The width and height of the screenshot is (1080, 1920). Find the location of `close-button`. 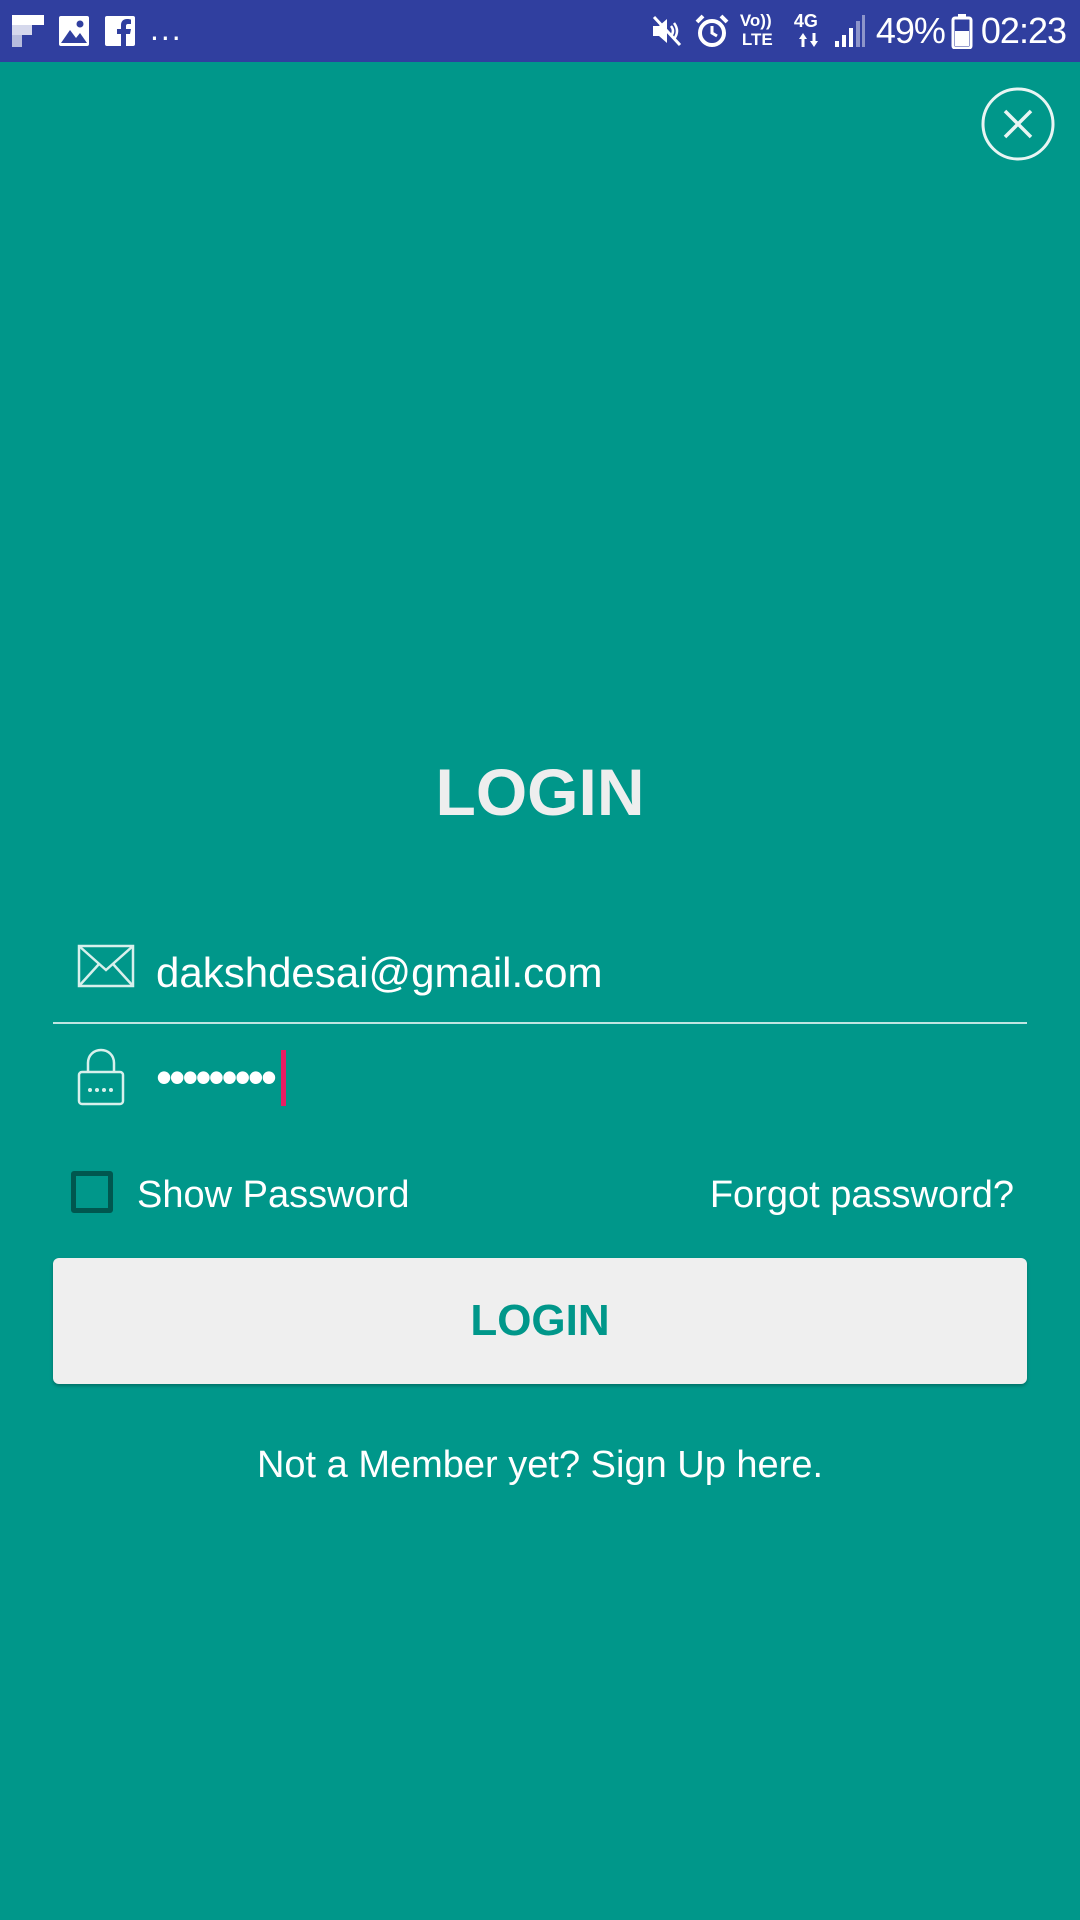

close-button is located at coordinates (1018, 124).